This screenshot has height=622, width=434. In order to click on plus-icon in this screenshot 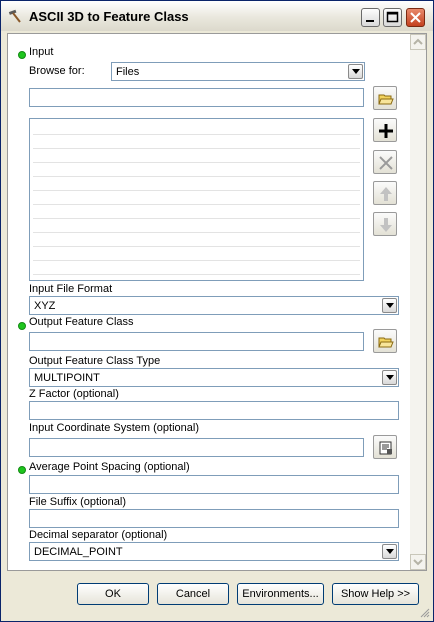, I will do `click(386, 131)`.